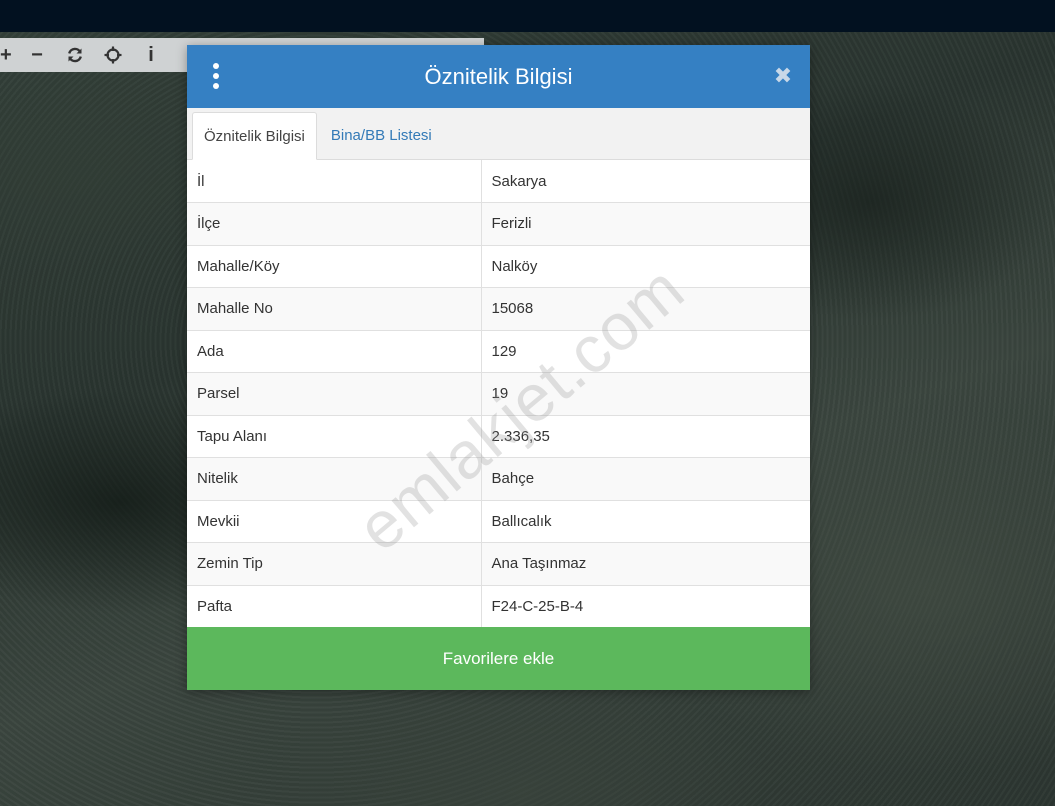  I want to click on modal-title: Öznitelik Bilgisi, so click(498, 76).